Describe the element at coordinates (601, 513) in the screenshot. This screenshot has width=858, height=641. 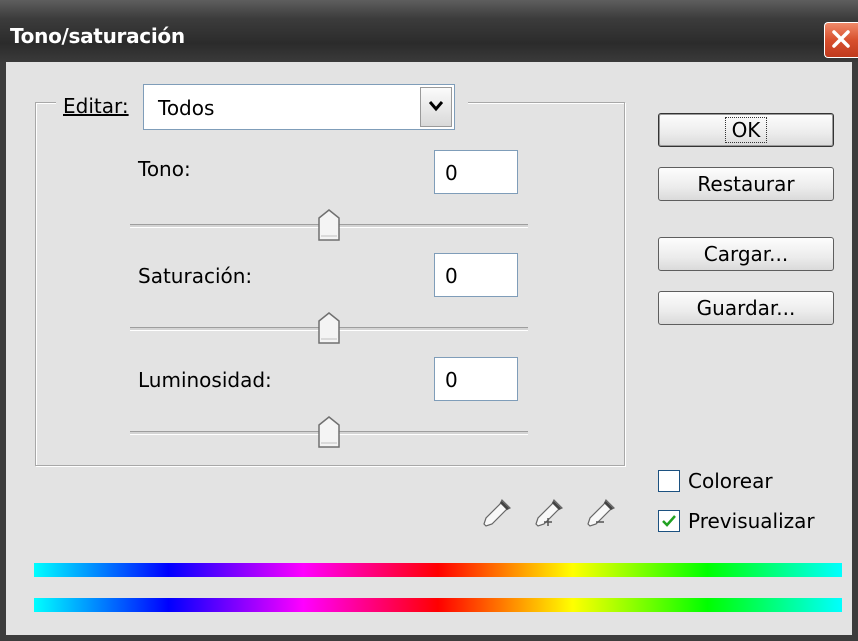
I see `eyedropper-minus-icon` at that location.